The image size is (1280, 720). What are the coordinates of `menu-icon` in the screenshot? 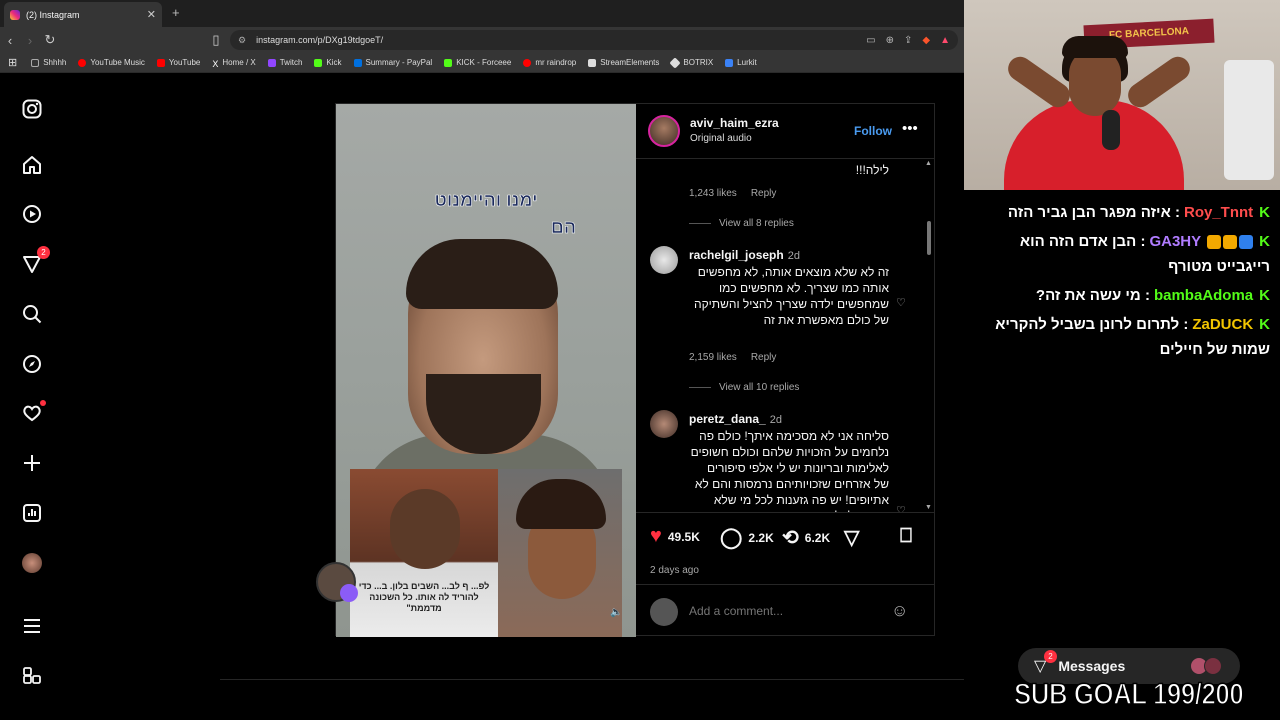 It's located at (32, 626).